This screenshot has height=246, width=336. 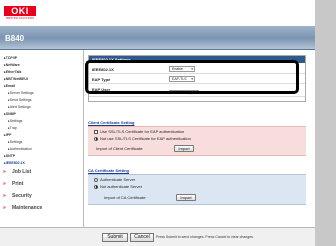 I want to click on client-cert-import-label: Import of Client Certificate:, so click(x=120, y=148).